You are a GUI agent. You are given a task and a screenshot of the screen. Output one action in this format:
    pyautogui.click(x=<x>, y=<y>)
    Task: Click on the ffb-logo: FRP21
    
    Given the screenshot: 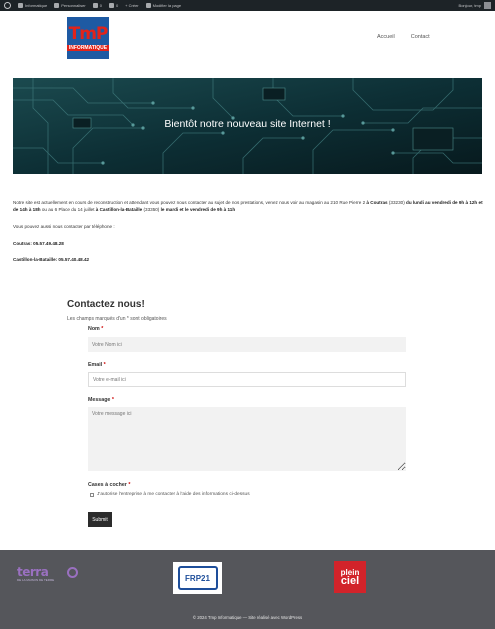 What is the action you would take?
    pyautogui.click(x=197, y=578)
    